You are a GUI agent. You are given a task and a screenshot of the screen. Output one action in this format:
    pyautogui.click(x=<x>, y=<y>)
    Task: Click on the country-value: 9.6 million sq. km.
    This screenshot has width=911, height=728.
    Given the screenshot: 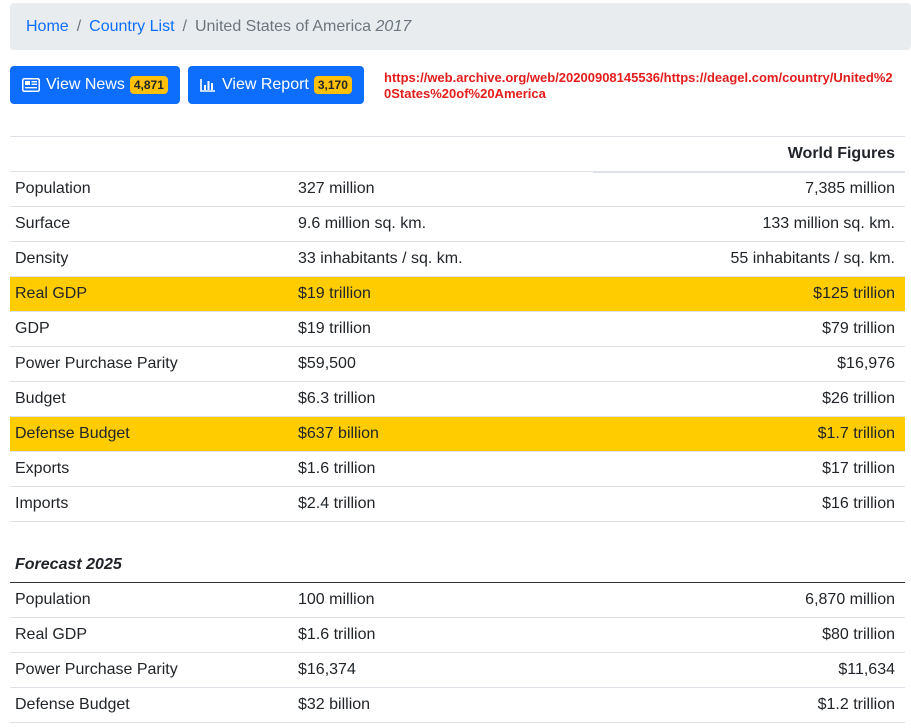 What is the action you would take?
    pyautogui.click(x=443, y=224)
    